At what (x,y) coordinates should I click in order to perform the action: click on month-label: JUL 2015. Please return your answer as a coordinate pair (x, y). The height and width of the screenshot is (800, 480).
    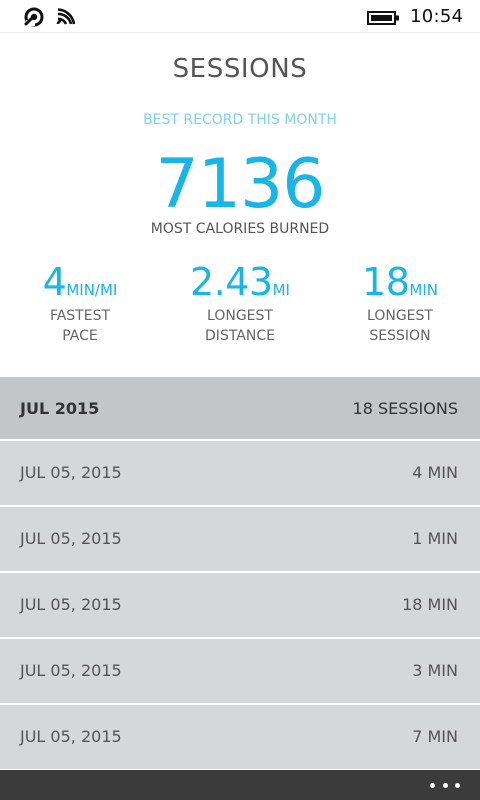
    Looking at the image, I should click on (60, 408).